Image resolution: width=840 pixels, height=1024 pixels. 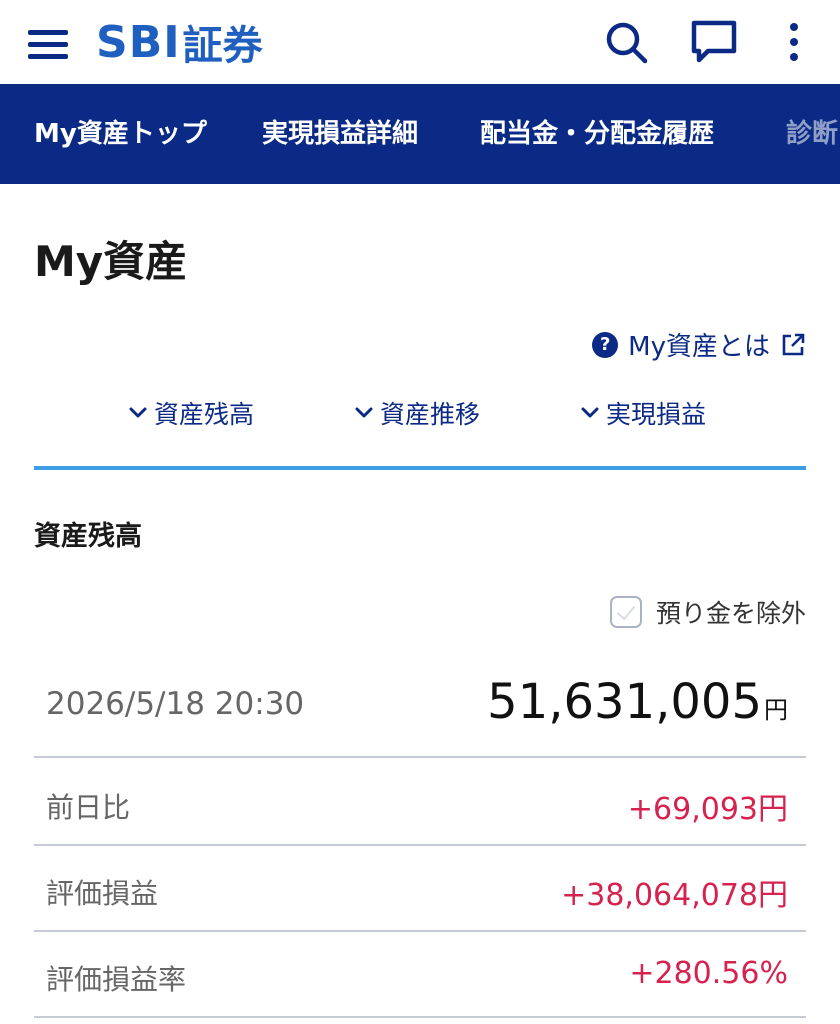 I want to click on tab-dividend-history: 配当金・分配金履歴, so click(x=597, y=134).